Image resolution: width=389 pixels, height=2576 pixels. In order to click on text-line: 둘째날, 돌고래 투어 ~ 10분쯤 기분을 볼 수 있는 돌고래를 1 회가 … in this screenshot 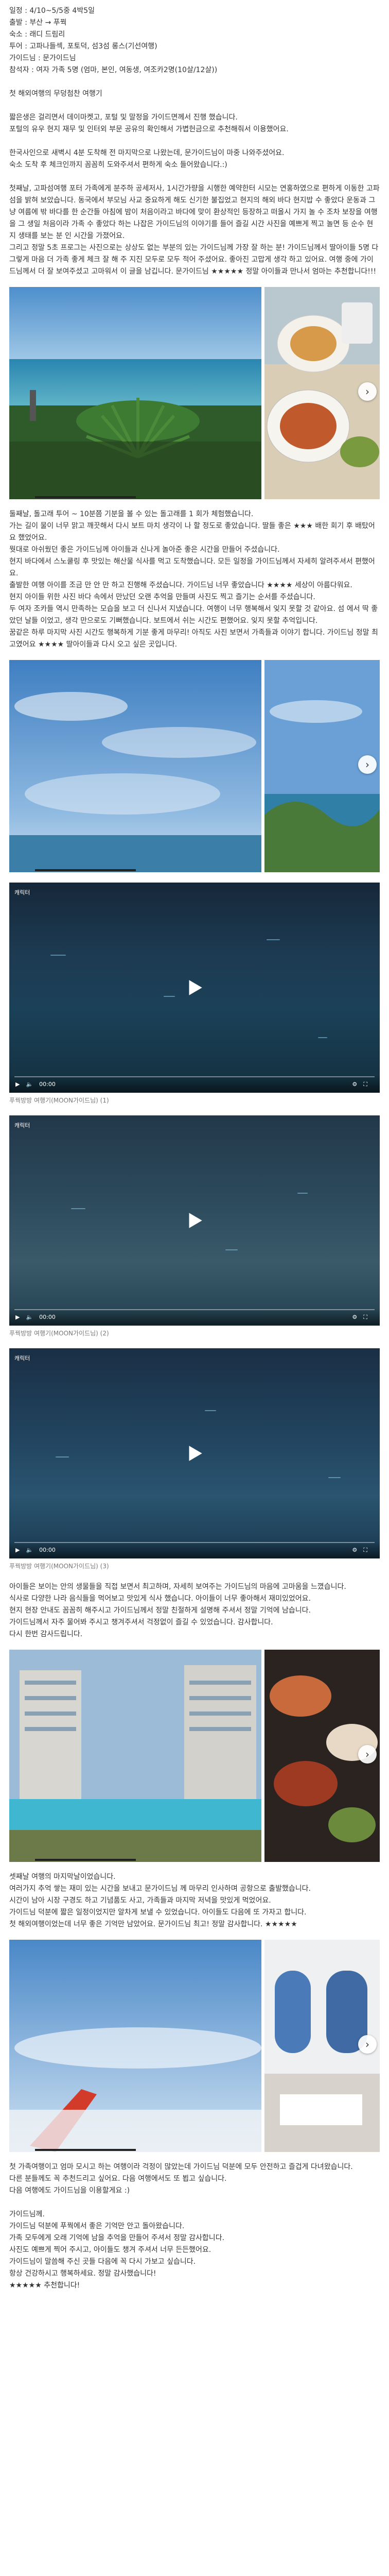, I will do `click(131, 514)`.